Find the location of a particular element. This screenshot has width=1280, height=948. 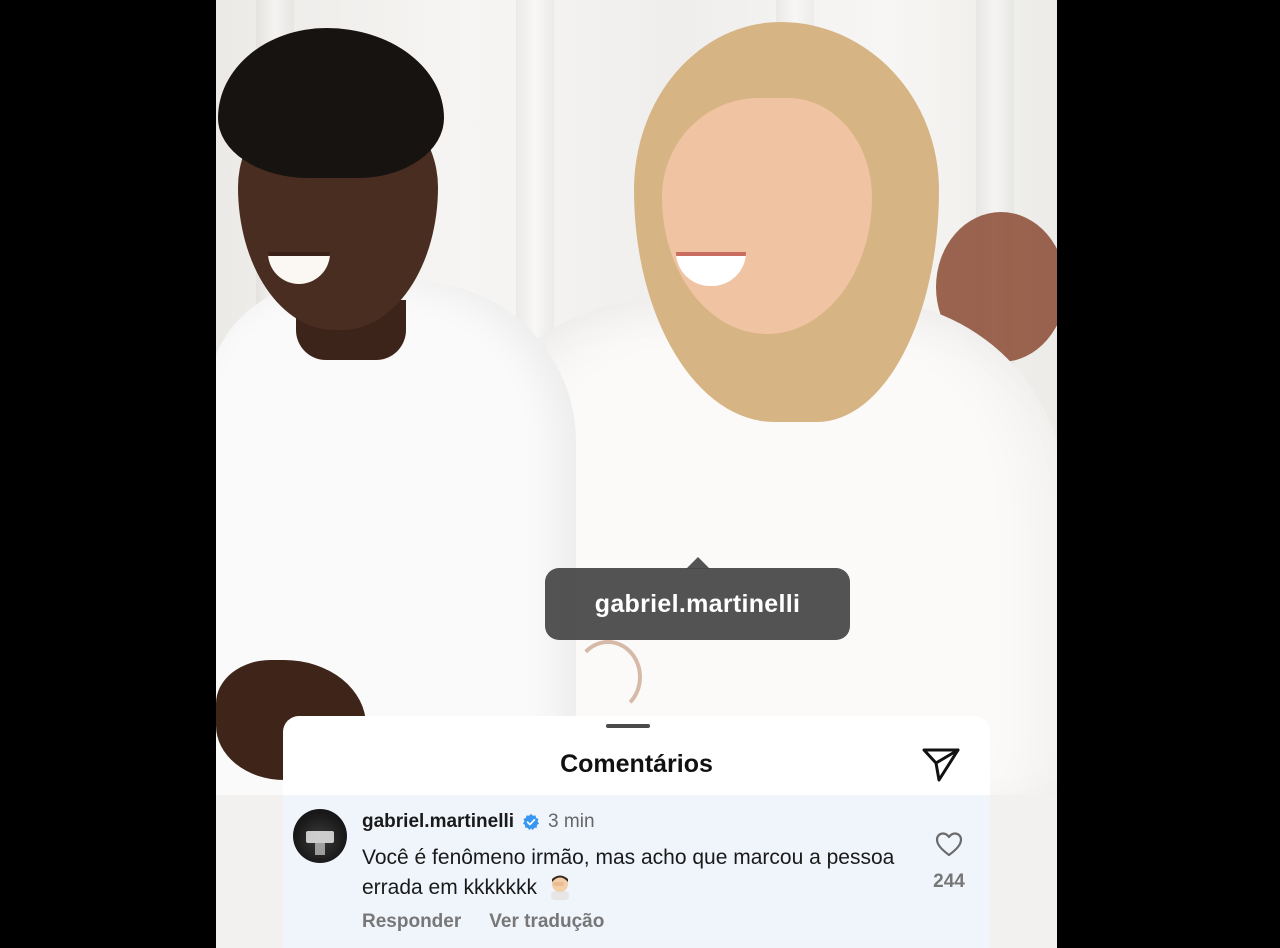

paper-plane-icon is located at coordinates (941, 765).